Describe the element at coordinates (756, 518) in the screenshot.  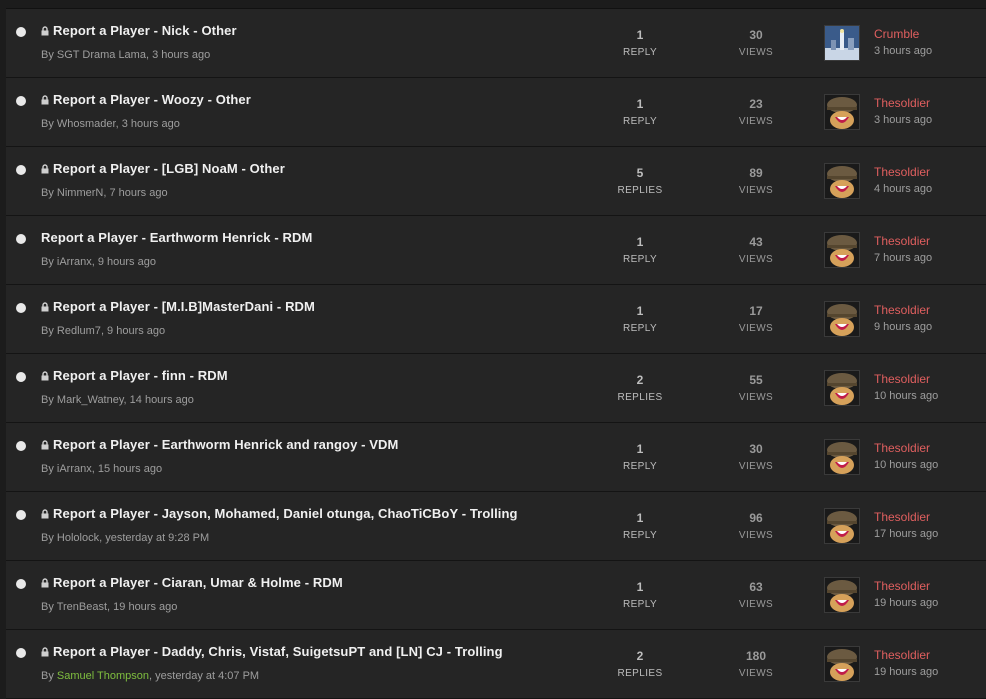
I see `view-count-number: 96` at that location.